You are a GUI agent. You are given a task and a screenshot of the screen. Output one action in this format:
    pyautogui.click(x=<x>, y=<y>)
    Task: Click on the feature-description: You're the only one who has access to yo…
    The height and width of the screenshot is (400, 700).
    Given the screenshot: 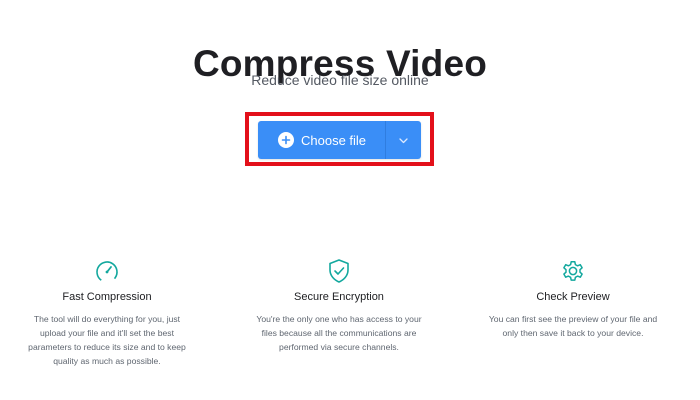 What is the action you would take?
    pyautogui.click(x=339, y=333)
    